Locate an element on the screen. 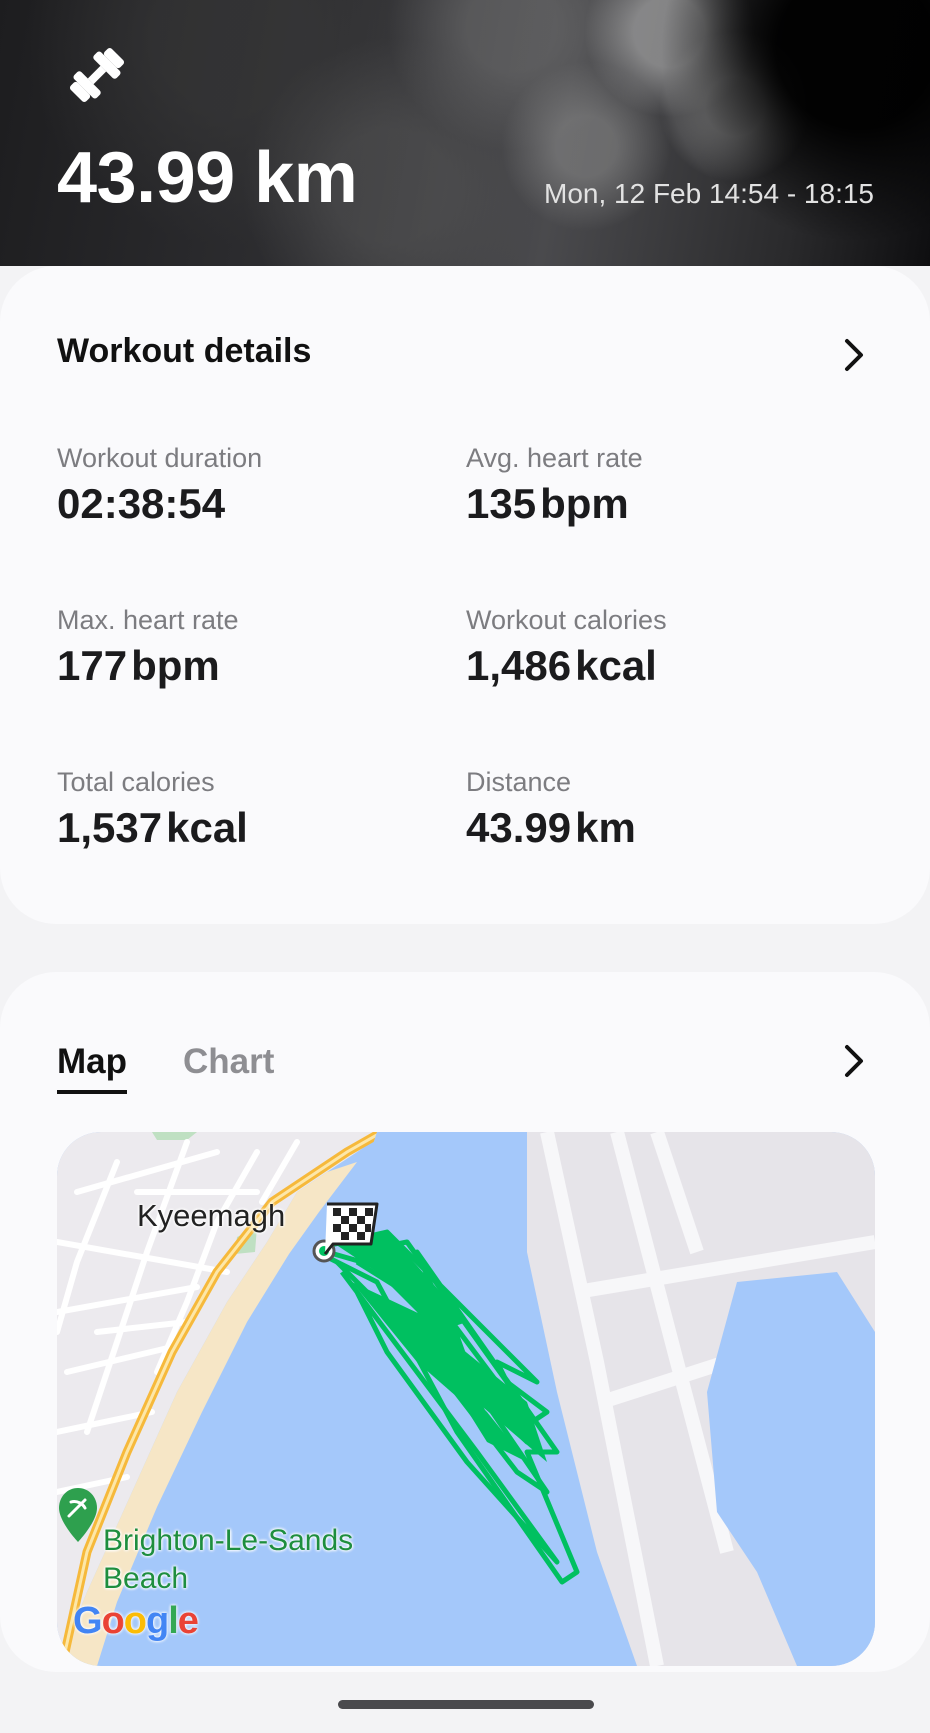 This screenshot has width=930, height=1733. total-distance: 43.99 km is located at coordinates (207, 178).